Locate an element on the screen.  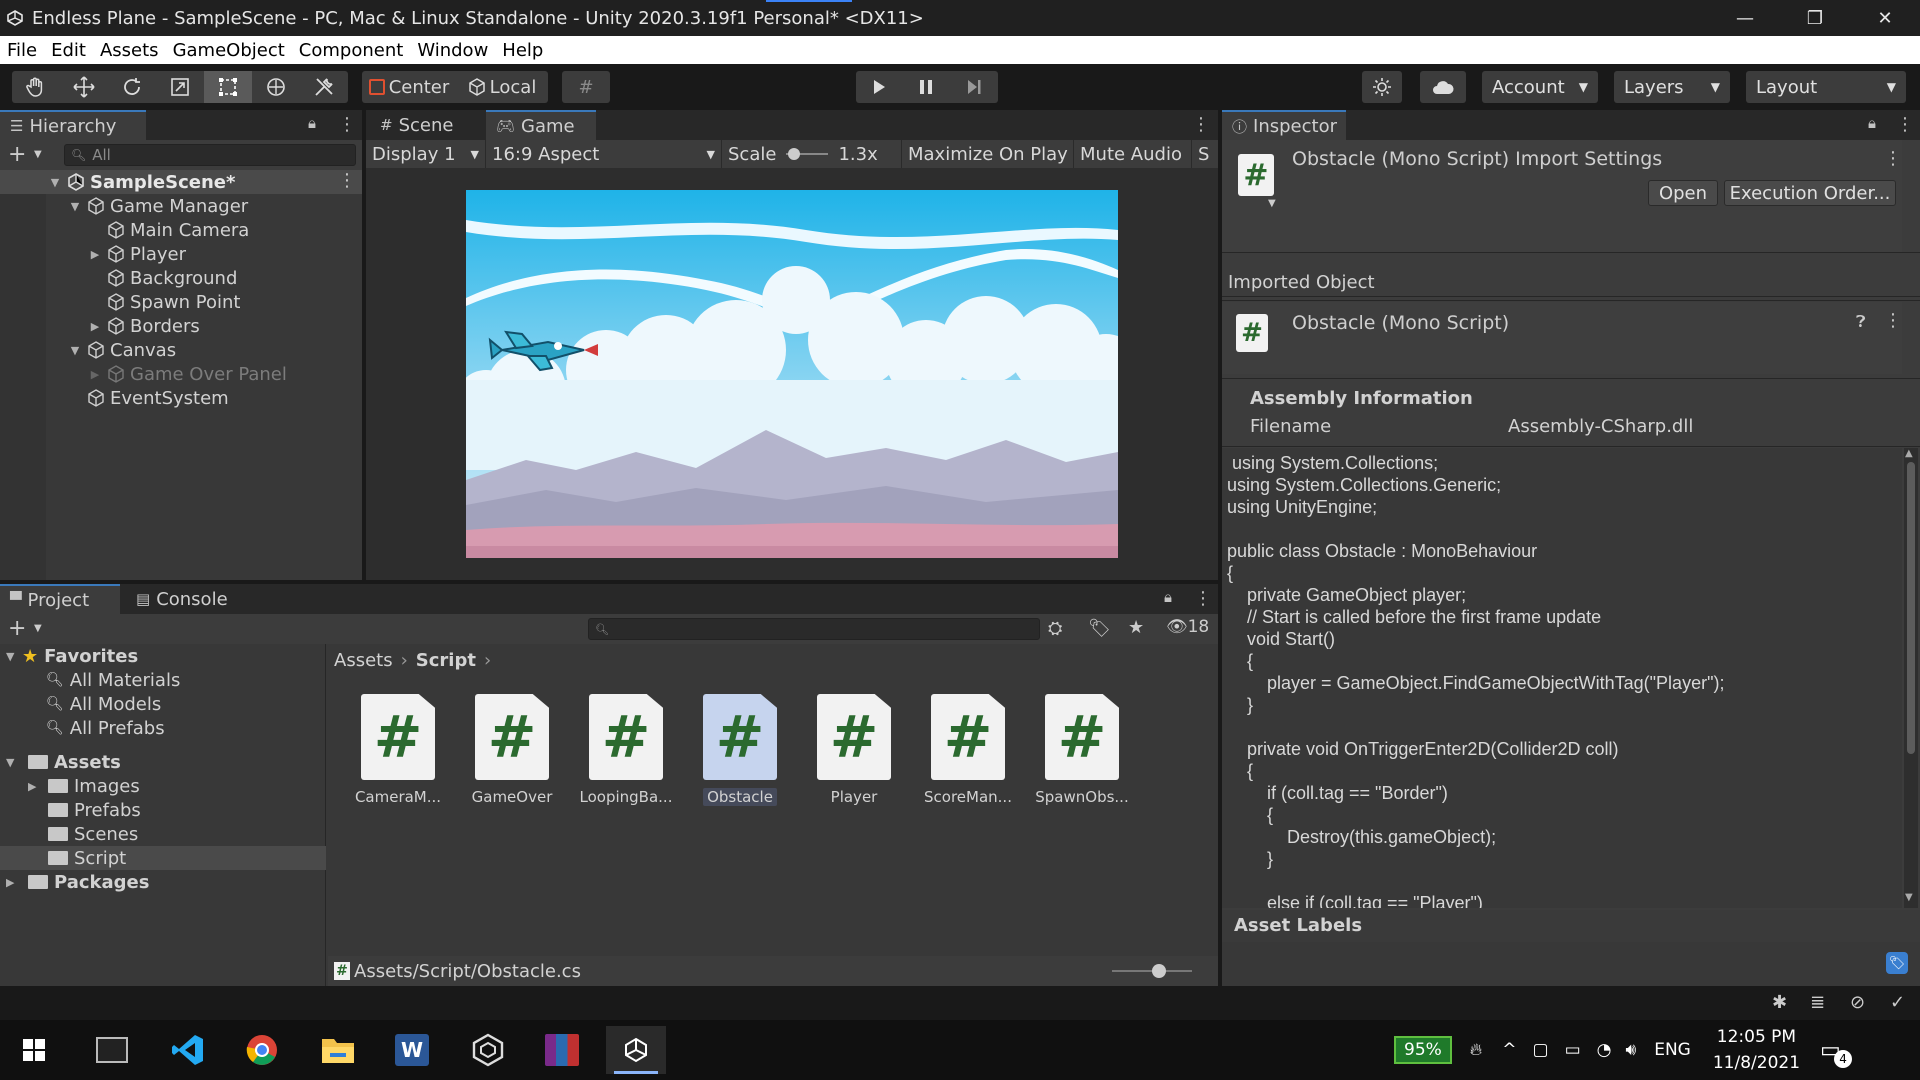
pivot-center-toggle: Center is located at coordinates (409, 87).